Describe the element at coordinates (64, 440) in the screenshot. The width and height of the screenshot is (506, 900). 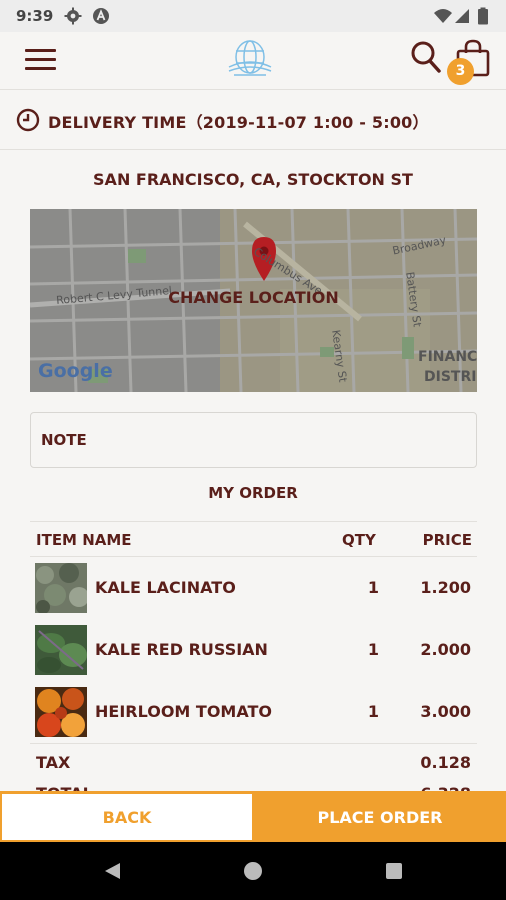
I see `note-label: NOTE` at that location.